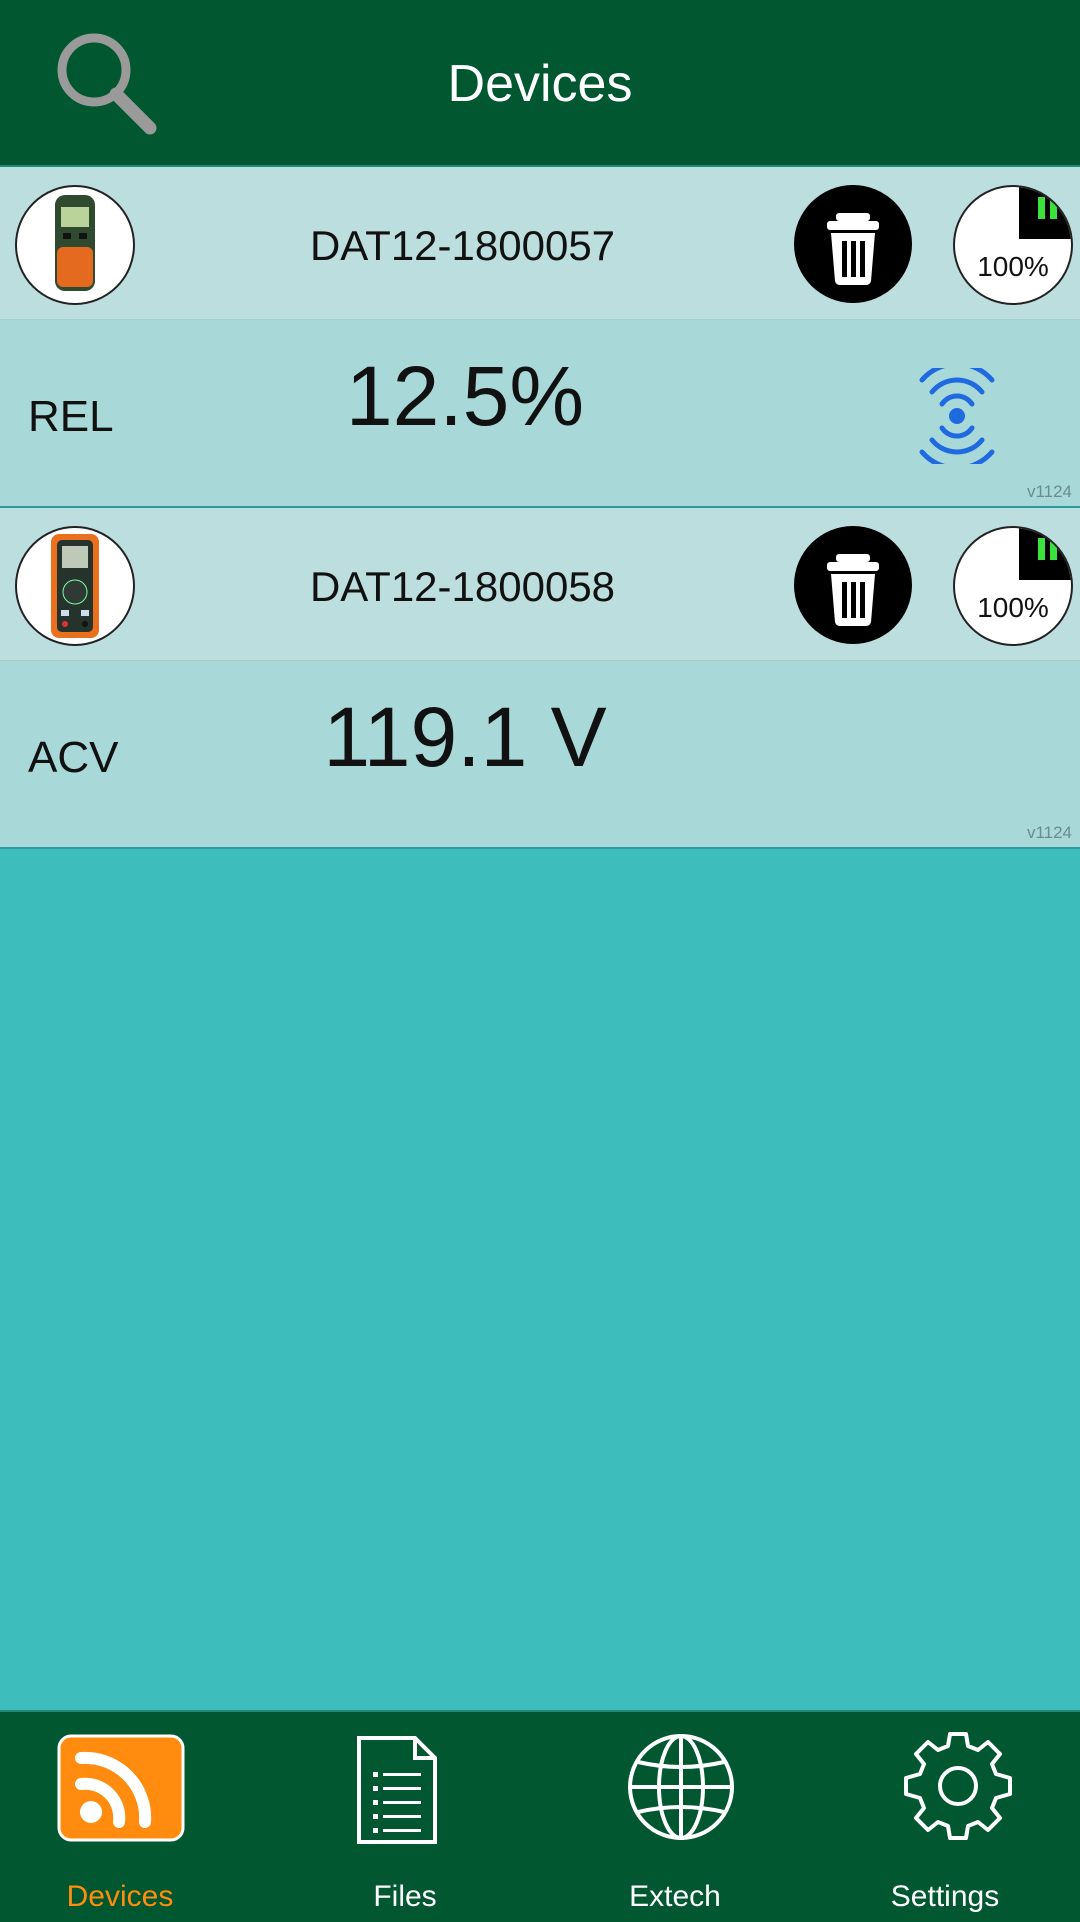 This screenshot has width=1080, height=1922. I want to click on signal-broadcast-icon, so click(957, 416).